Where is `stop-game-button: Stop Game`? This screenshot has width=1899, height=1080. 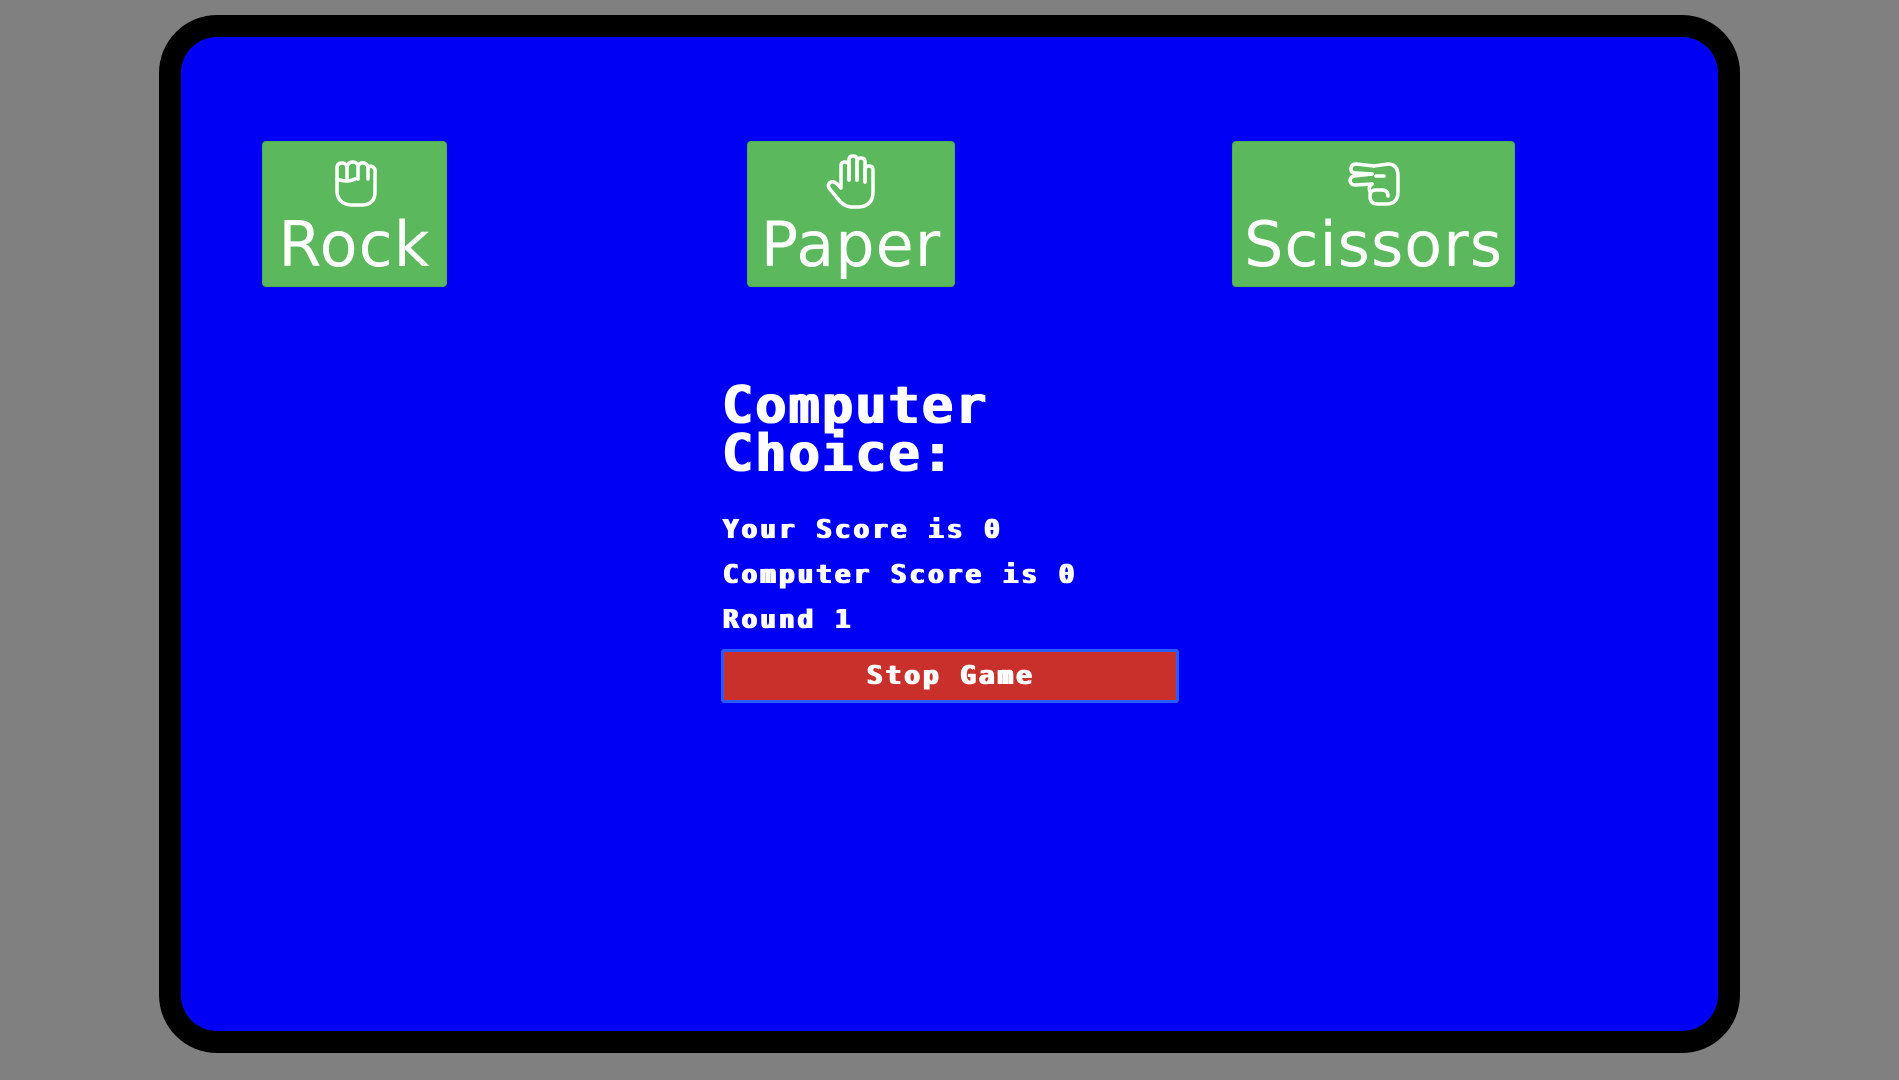 stop-game-button: Stop Game is located at coordinates (950, 676).